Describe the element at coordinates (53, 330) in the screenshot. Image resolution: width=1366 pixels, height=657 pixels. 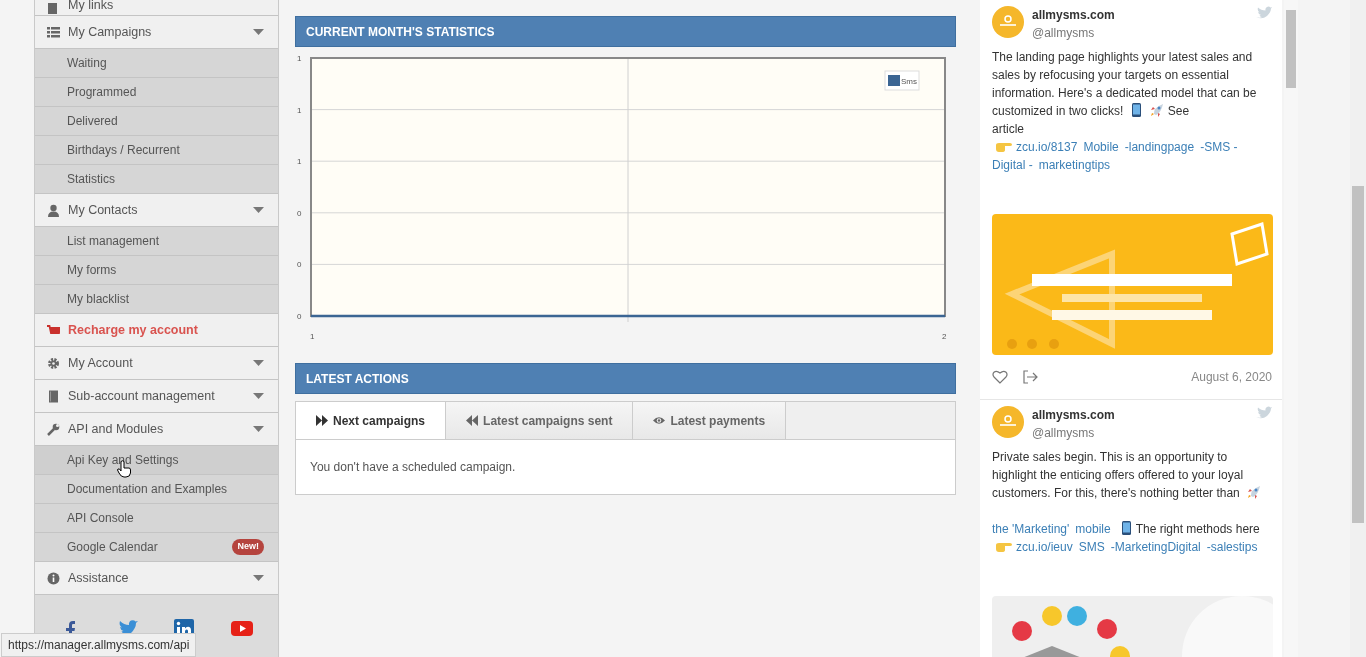
I see `cart-icon` at that location.